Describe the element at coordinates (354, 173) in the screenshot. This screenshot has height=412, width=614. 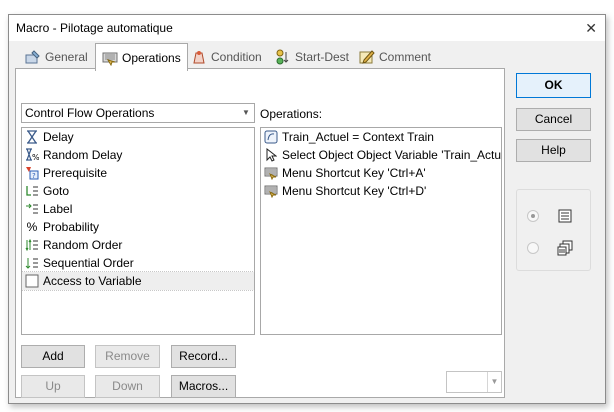
I see `list-item-label: Menu Shortcut Key 'Ctrl+A'` at that location.